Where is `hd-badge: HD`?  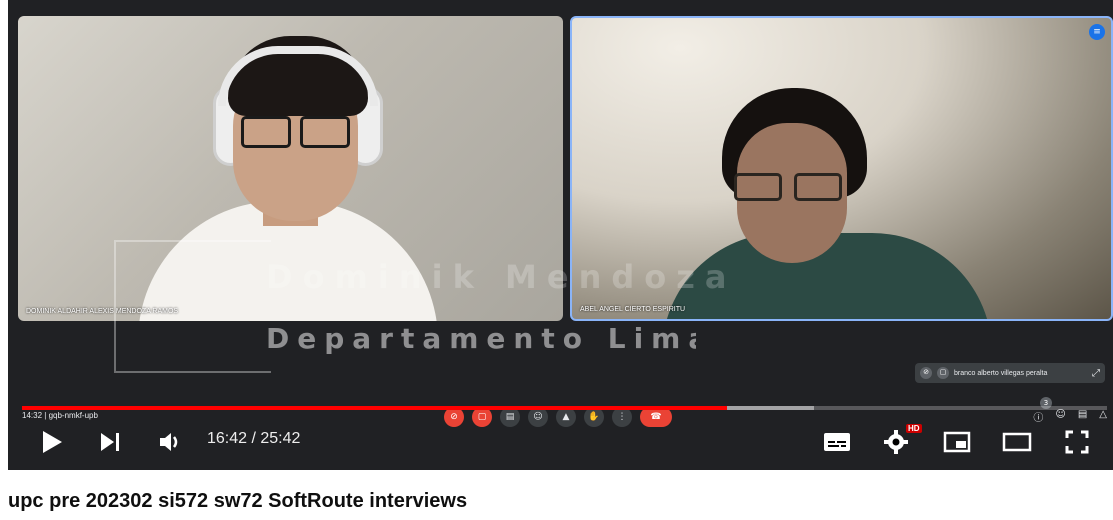 hd-badge: HD is located at coordinates (914, 428).